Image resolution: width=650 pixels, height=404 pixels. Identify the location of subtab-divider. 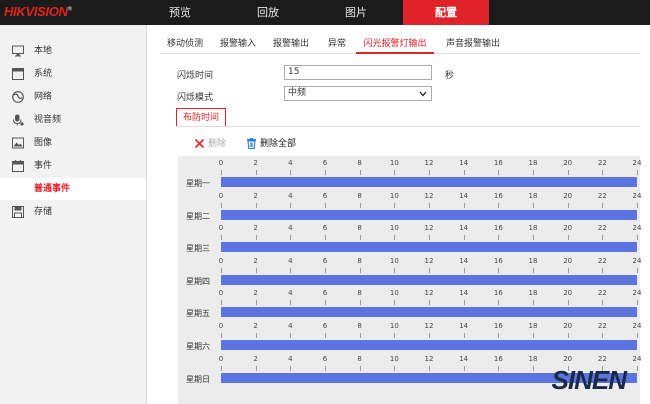
(408, 126).